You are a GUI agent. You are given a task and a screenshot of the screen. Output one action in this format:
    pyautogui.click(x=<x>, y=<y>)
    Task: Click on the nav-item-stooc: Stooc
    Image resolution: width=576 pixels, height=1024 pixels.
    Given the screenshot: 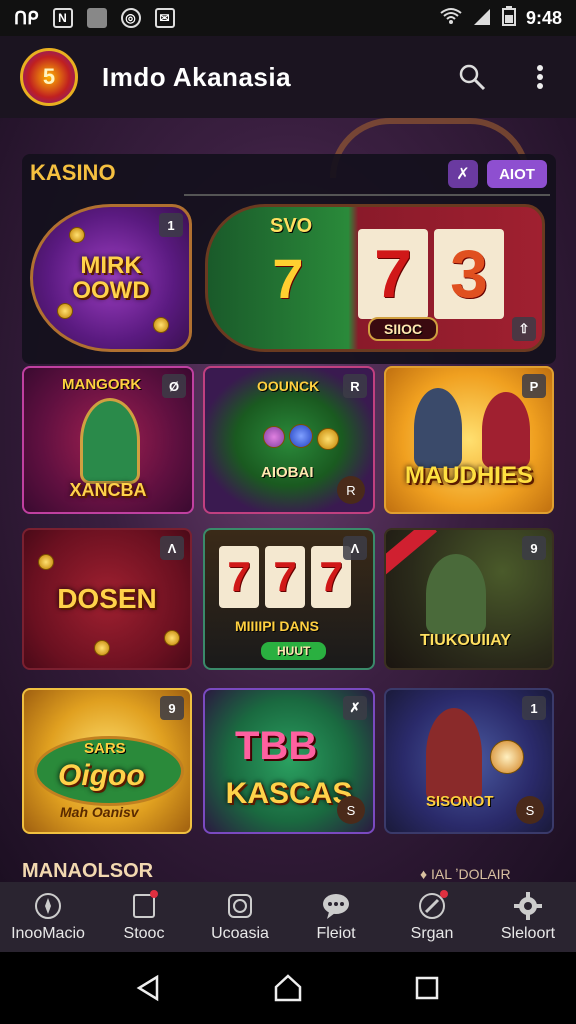 What is the action you would take?
    pyautogui.click(x=144, y=917)
    